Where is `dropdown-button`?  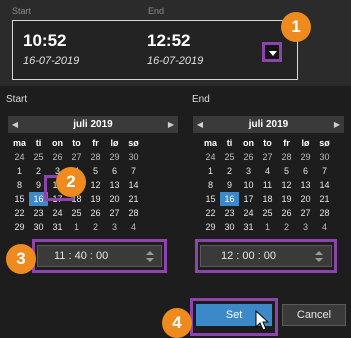 dropdown-button is located at coordinates (272, 52).